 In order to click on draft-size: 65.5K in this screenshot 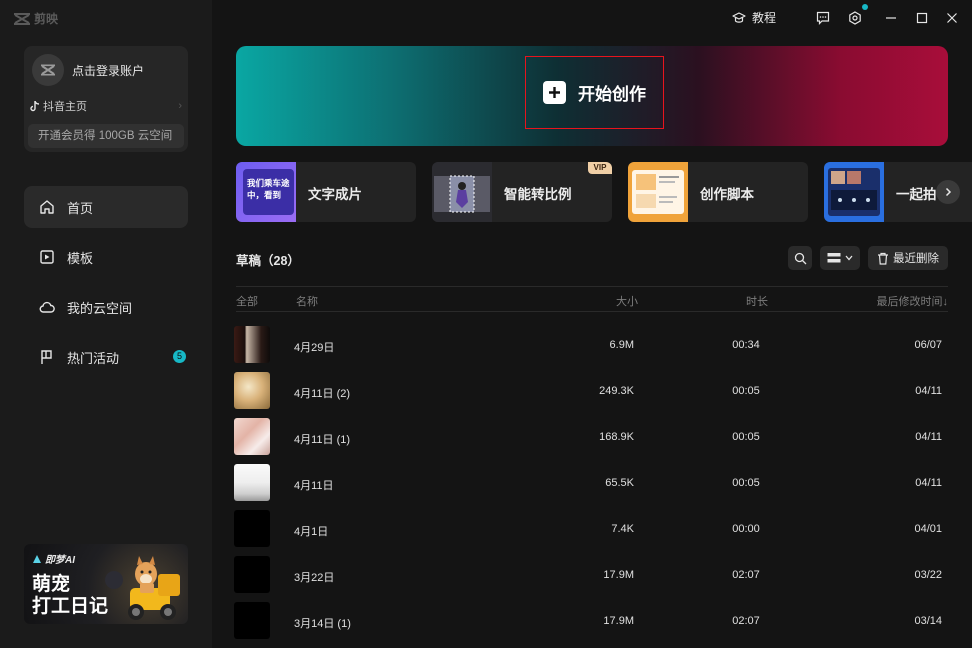, I will do `click(619, 483)`.